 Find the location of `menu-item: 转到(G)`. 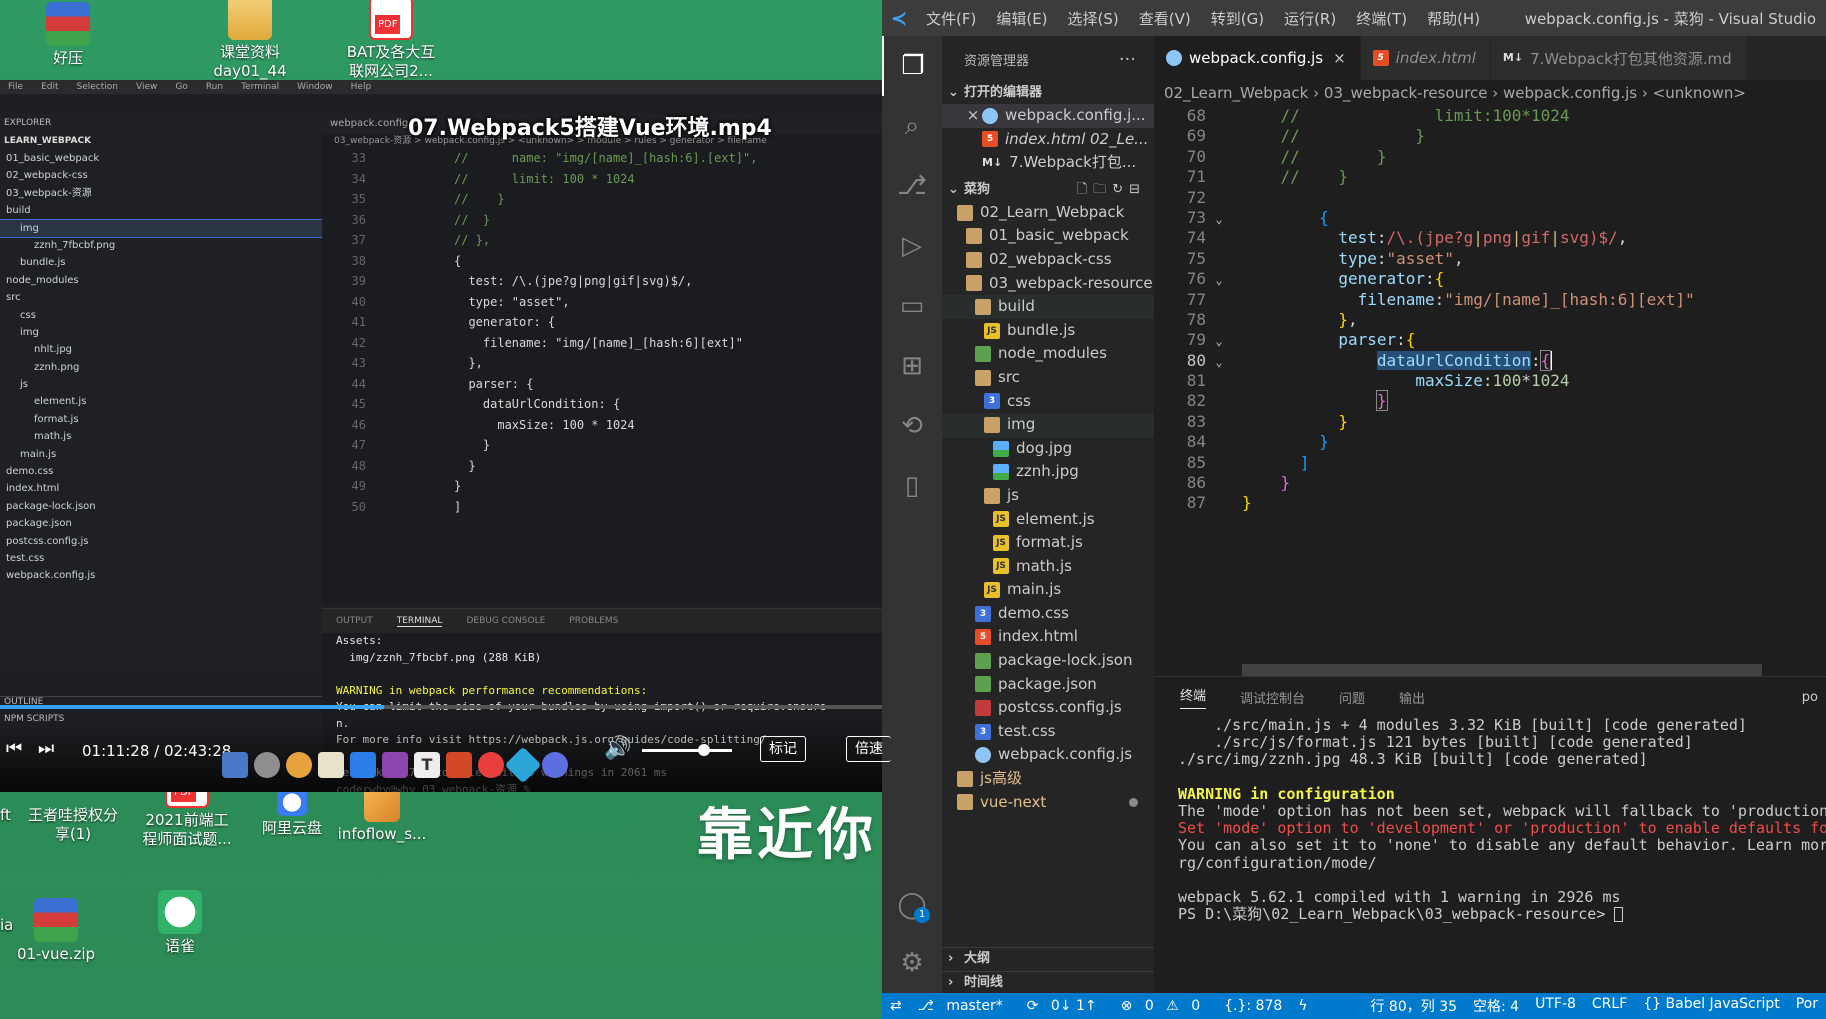

menu-item: 转到(G) is located at coordinates (1237, 18).